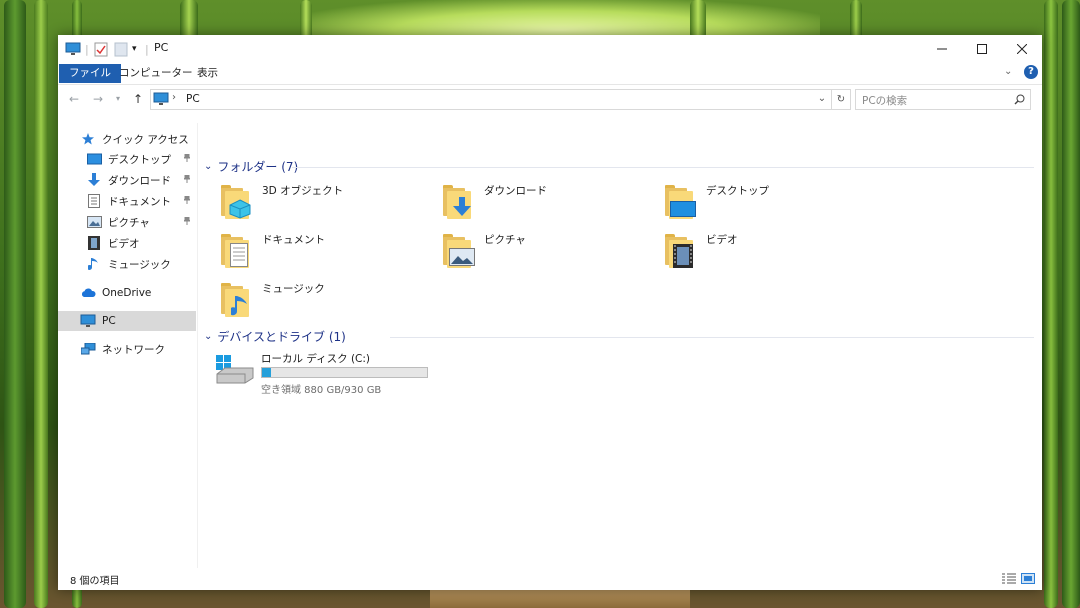  I want to click on sidebar-item-label: ミュージック, so click(139, 264).